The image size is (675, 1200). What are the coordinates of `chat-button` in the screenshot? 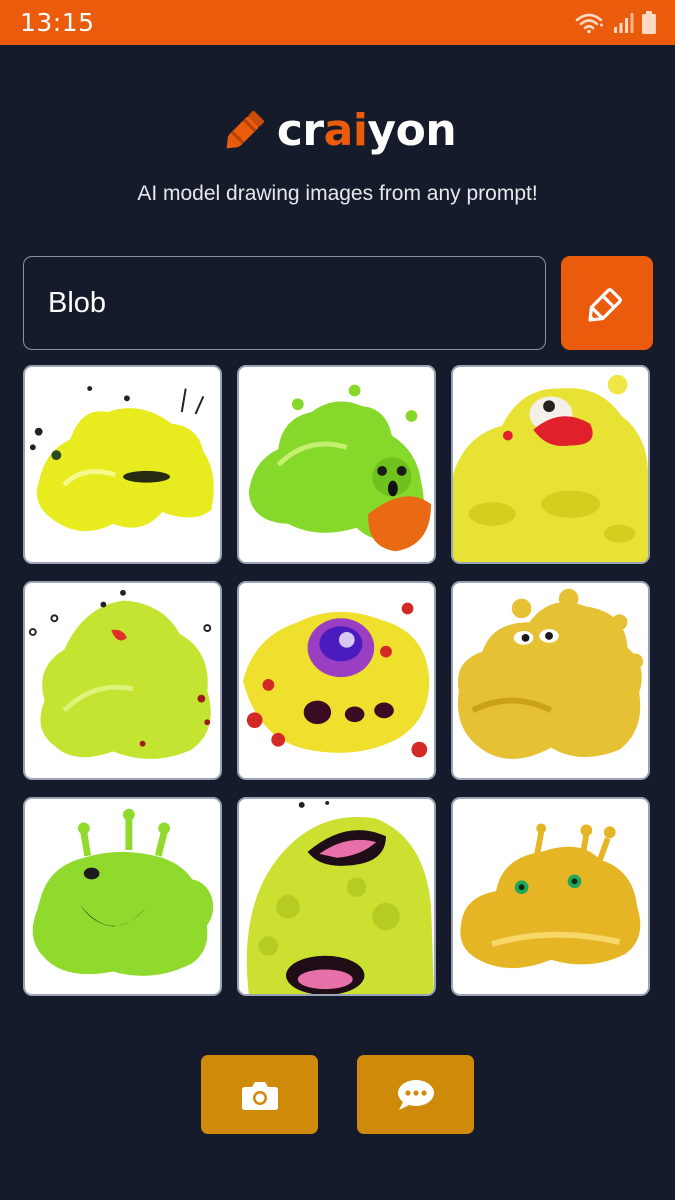 It's located at (415, 1094).